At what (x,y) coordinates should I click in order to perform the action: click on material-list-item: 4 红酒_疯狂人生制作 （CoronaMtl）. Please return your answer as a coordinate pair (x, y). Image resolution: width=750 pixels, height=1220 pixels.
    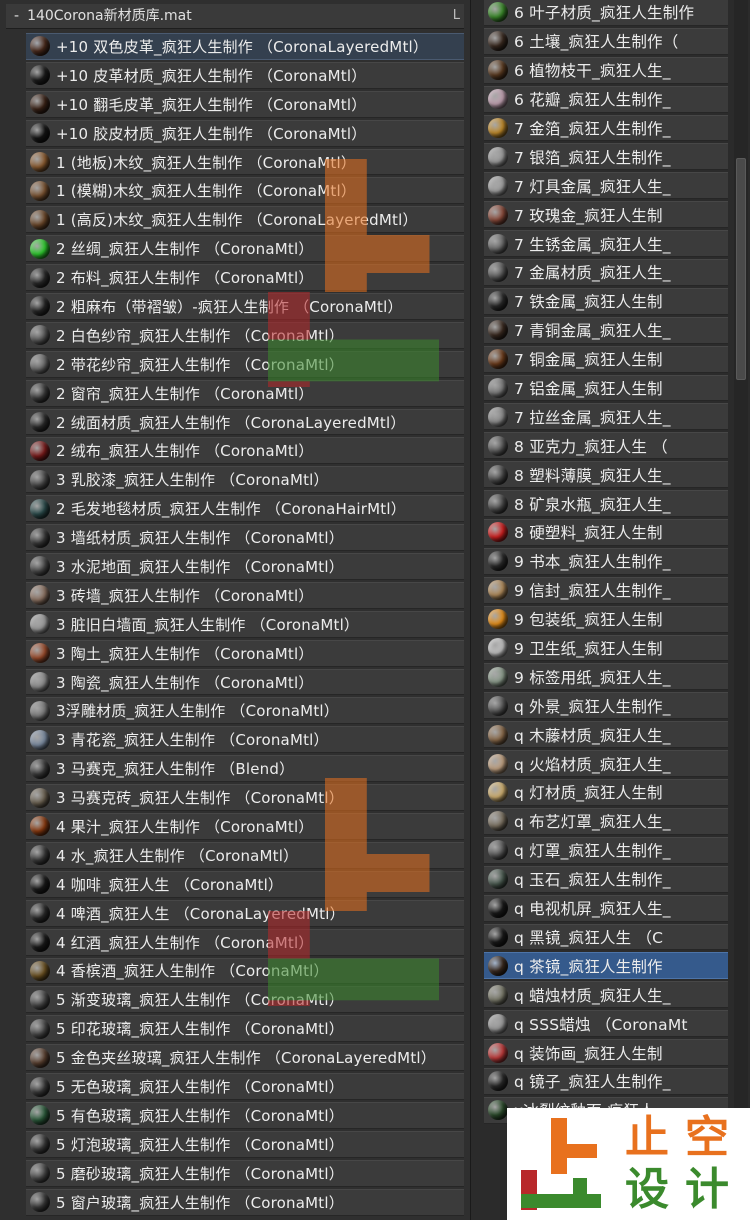
    Looking at the image, I should click on (245, 942).